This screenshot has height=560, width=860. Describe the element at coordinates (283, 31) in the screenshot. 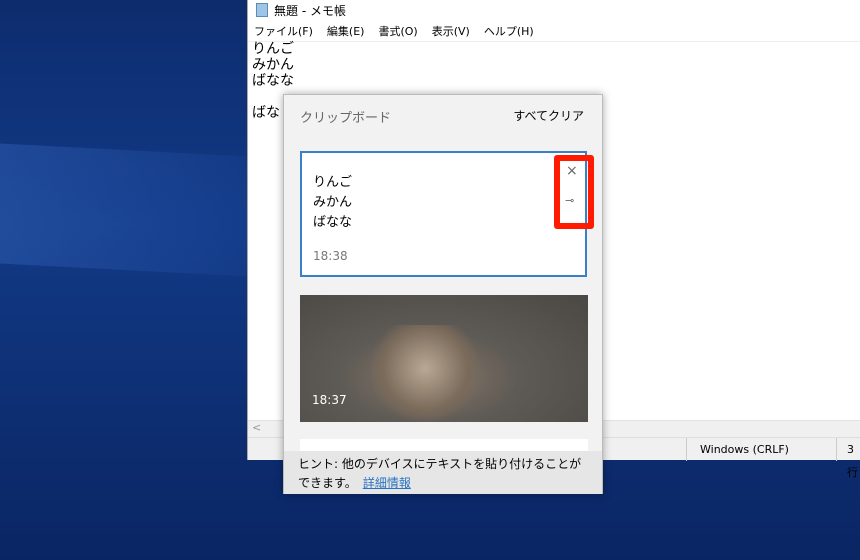

I see `menu-file: ファイル(F)` at that location.